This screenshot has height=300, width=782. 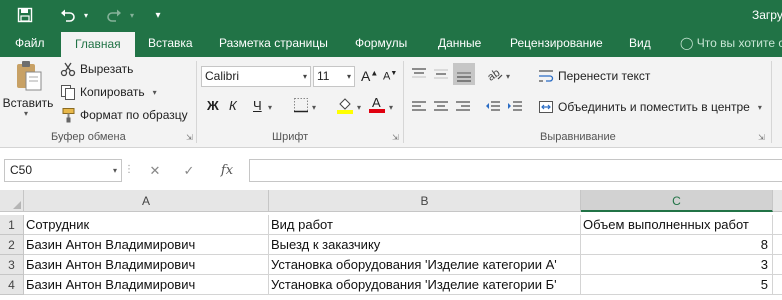 What do you see at coordinates (515, 108) in the screenshot?
I see `increase-indent-icon` at bounding box center [515, 108].